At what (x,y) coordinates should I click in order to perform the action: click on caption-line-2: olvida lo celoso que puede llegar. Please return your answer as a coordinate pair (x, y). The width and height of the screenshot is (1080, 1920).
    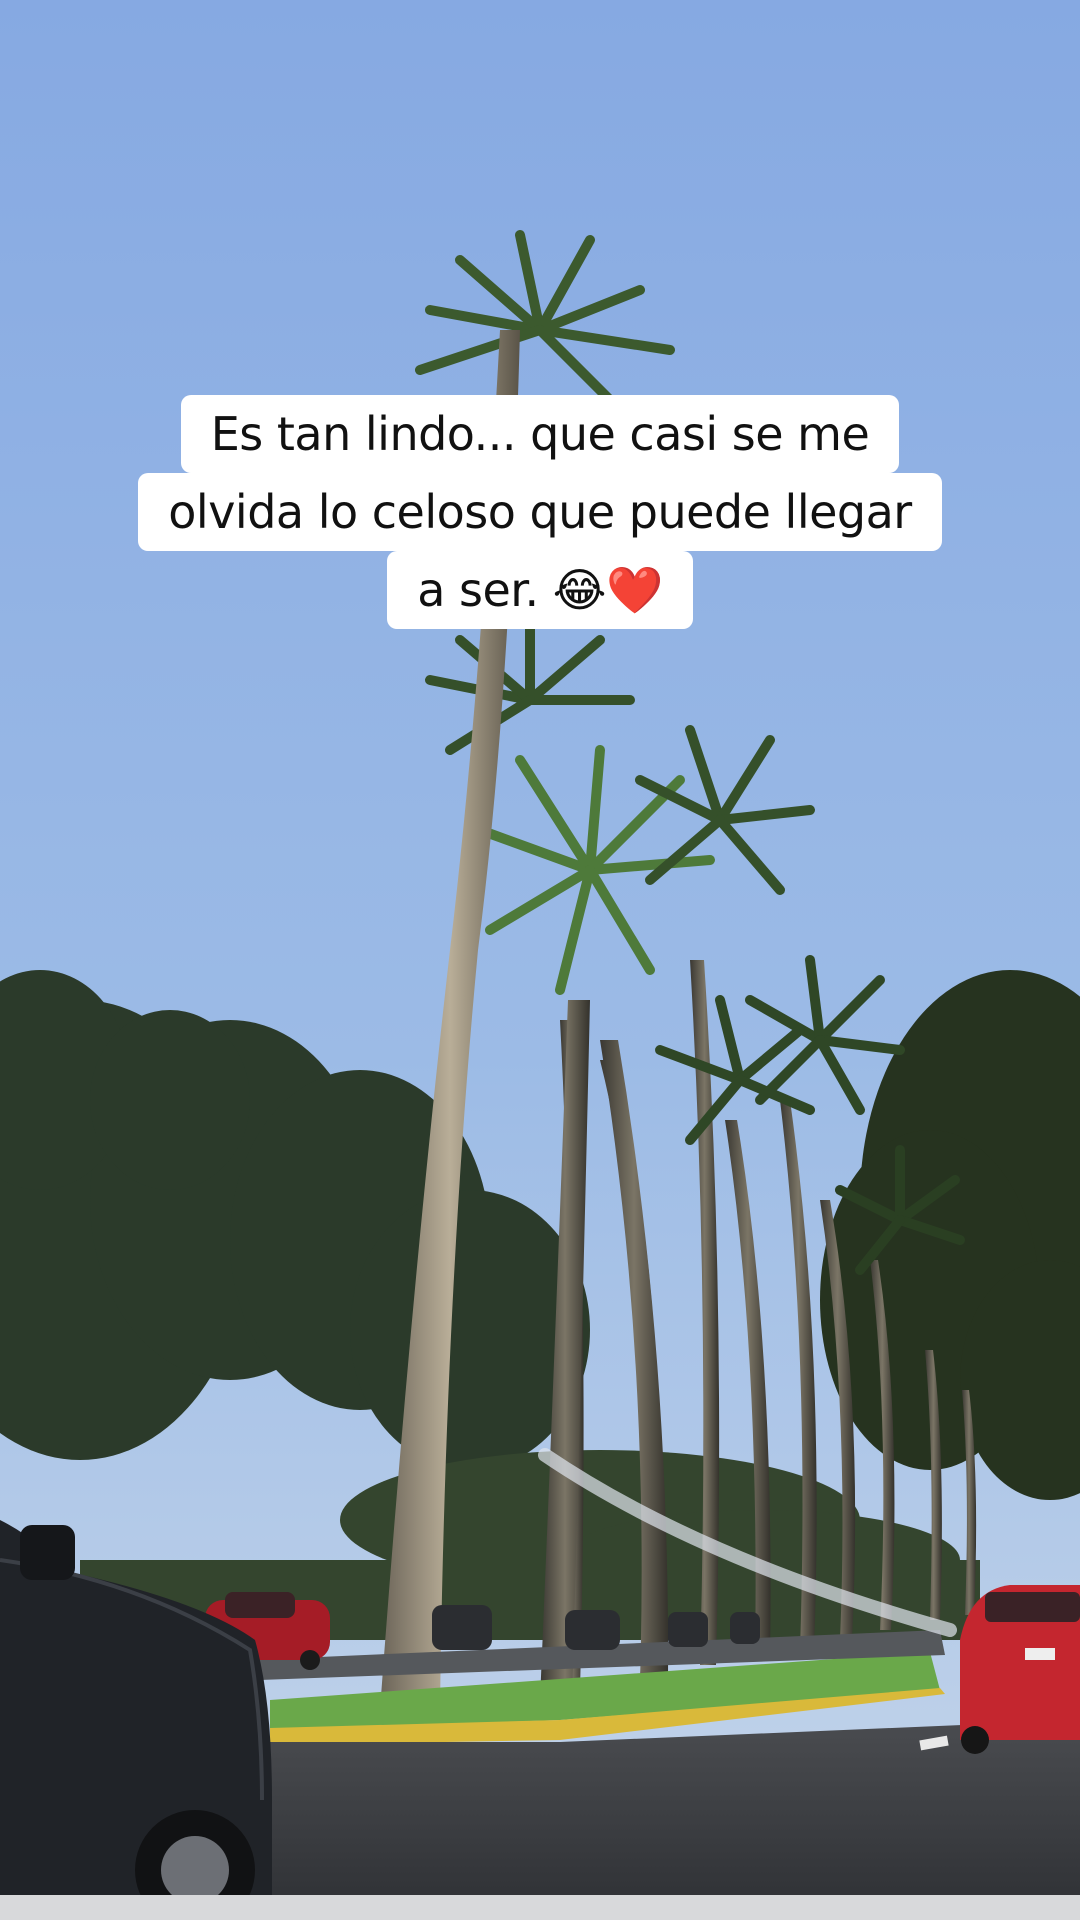
    Looking at the image, I should click on (540, 512).